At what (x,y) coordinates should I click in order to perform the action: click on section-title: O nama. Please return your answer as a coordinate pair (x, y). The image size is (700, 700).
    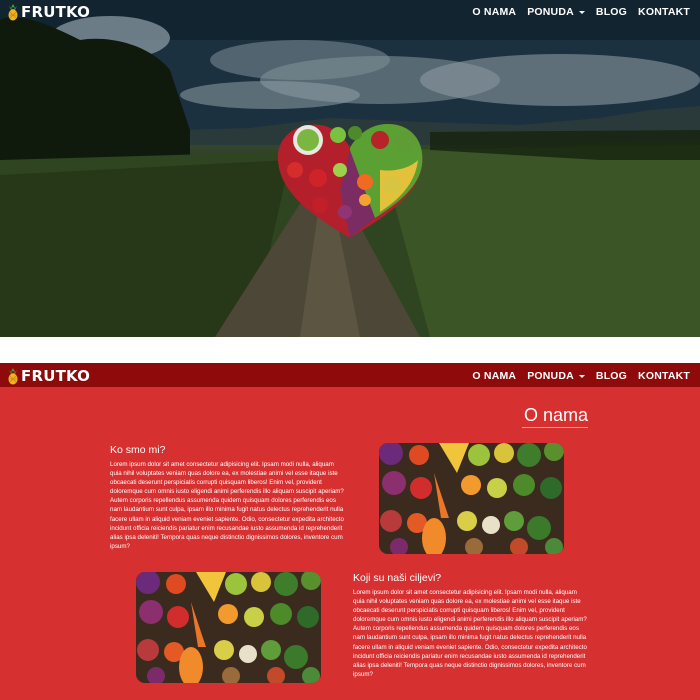
    Looking at the image, I should click on (556, 415).